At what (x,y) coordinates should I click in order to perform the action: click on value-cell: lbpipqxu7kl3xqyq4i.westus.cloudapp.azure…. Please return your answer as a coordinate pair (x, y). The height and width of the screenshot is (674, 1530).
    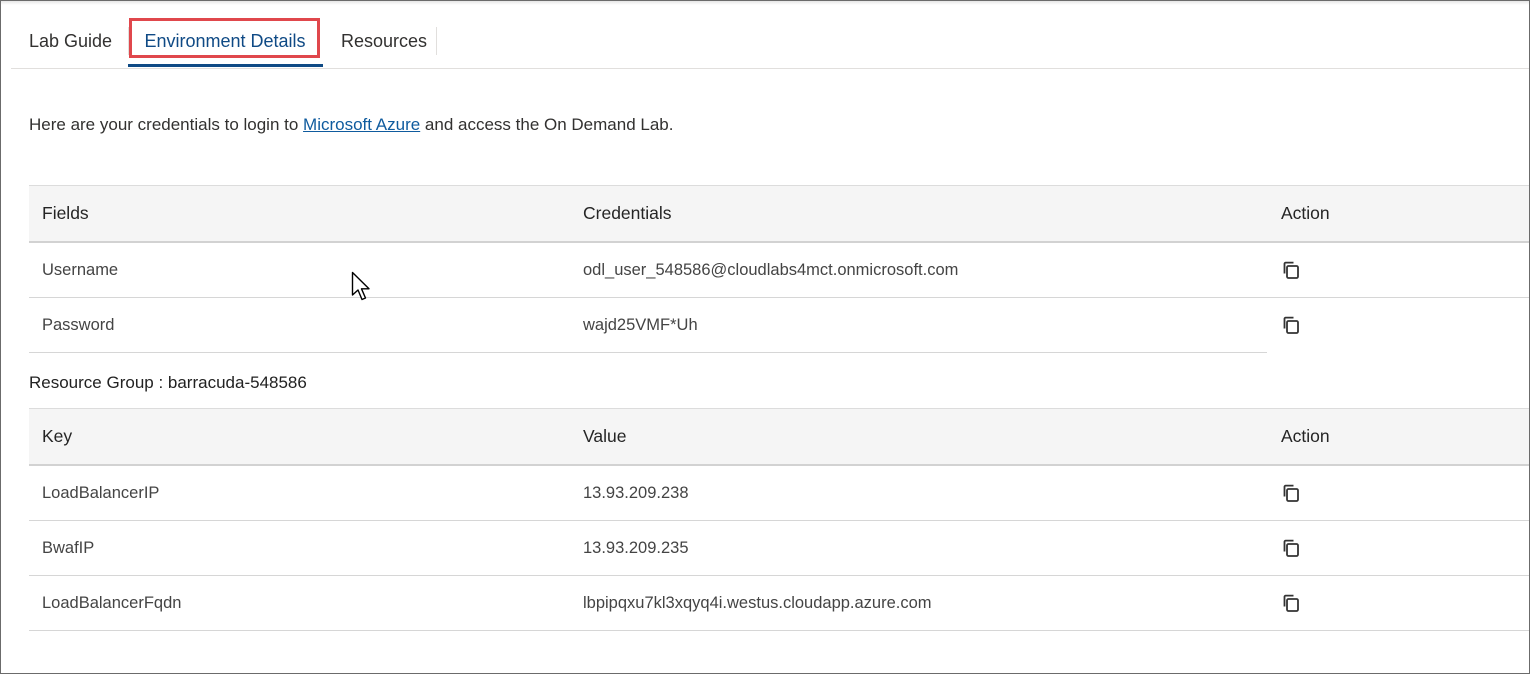
    Looking at the image, I should click on (918, 603).